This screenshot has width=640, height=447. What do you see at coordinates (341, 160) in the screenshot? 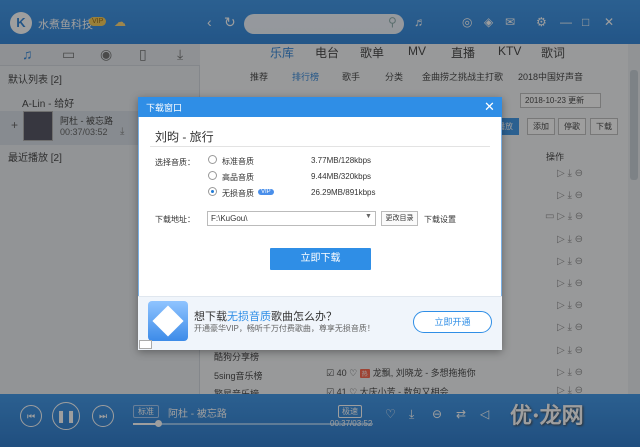
I see `quality-standard-size: 3.77MB/128kbps` at bounding box center [341, 160].